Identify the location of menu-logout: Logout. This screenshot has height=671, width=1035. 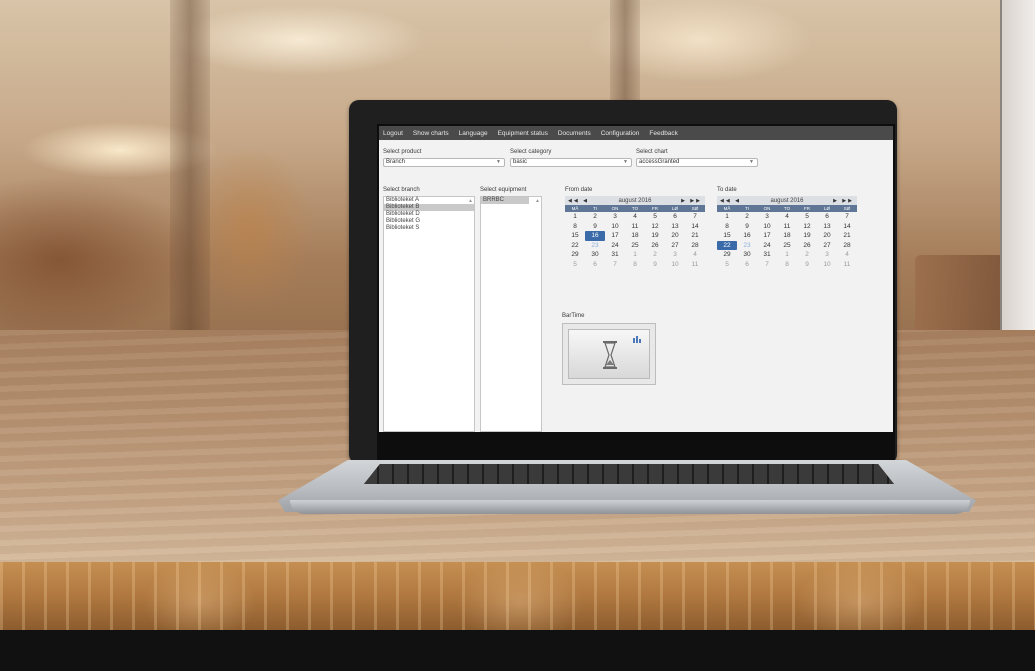
(393, 133).